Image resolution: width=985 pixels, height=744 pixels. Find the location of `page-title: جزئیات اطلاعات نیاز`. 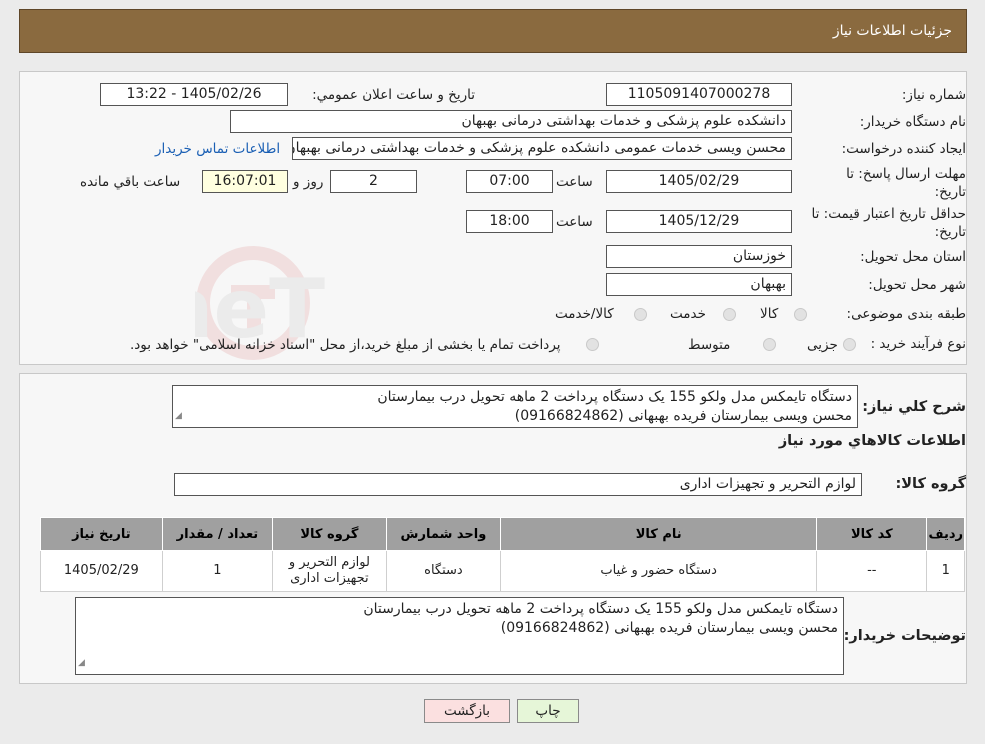

page-title: جزئیات اطلاعات نیاز is located at coordinates (892, 31).